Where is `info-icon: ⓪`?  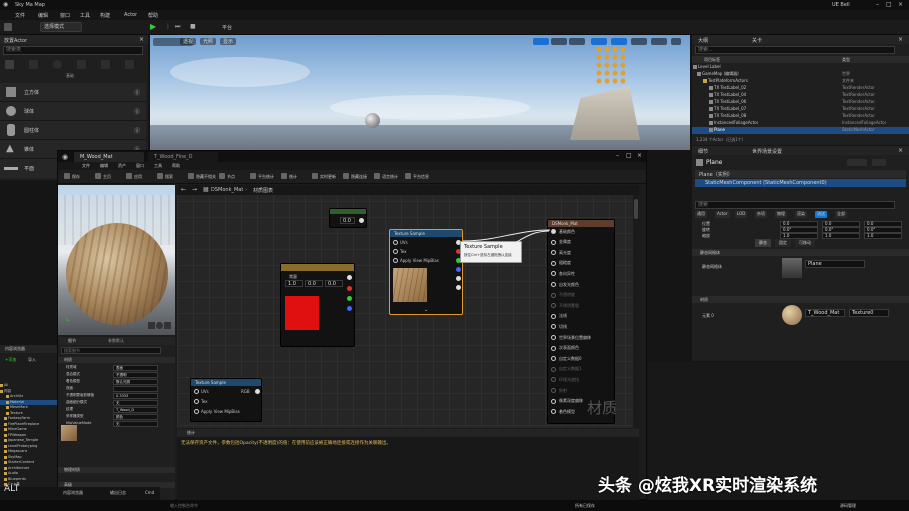 info-icon: ⓪ is located at coordinates (137, 130).